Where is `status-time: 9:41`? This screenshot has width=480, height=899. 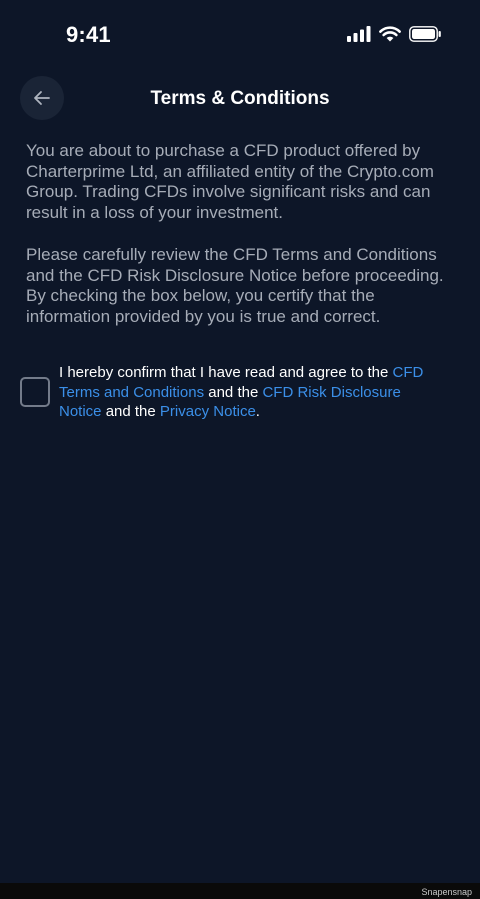 status-time: 9:41 is located at coordinates (88, 34).